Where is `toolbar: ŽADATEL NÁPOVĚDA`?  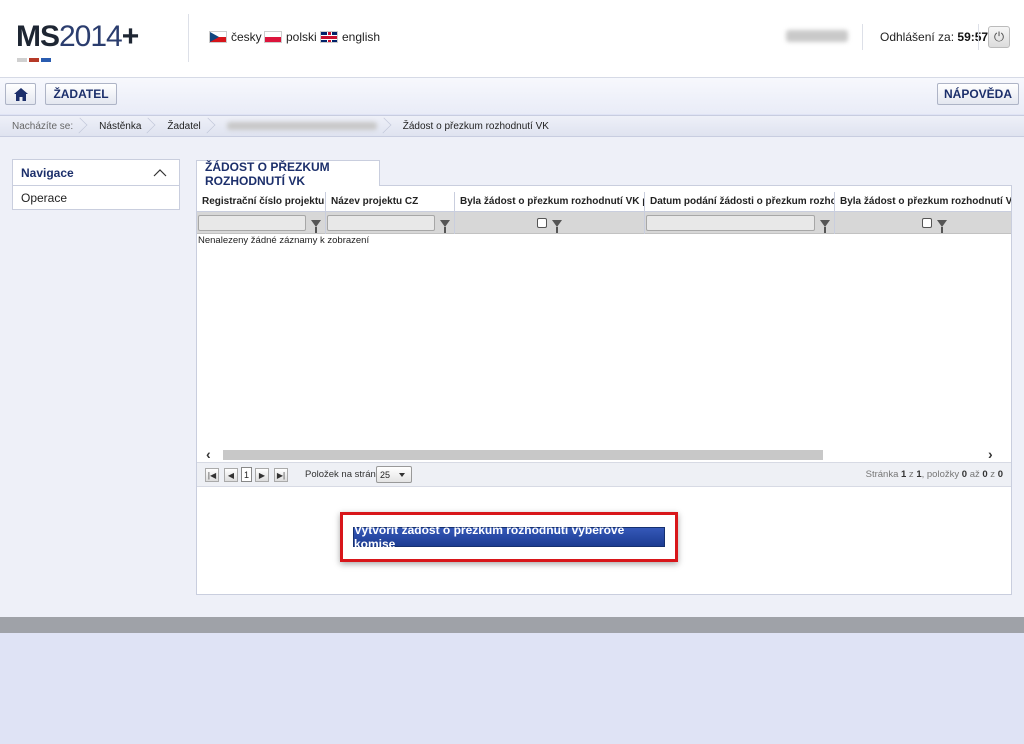
toolbar: ŽADATEL NÁPOVĚDA is located at coordinates (512, 96).